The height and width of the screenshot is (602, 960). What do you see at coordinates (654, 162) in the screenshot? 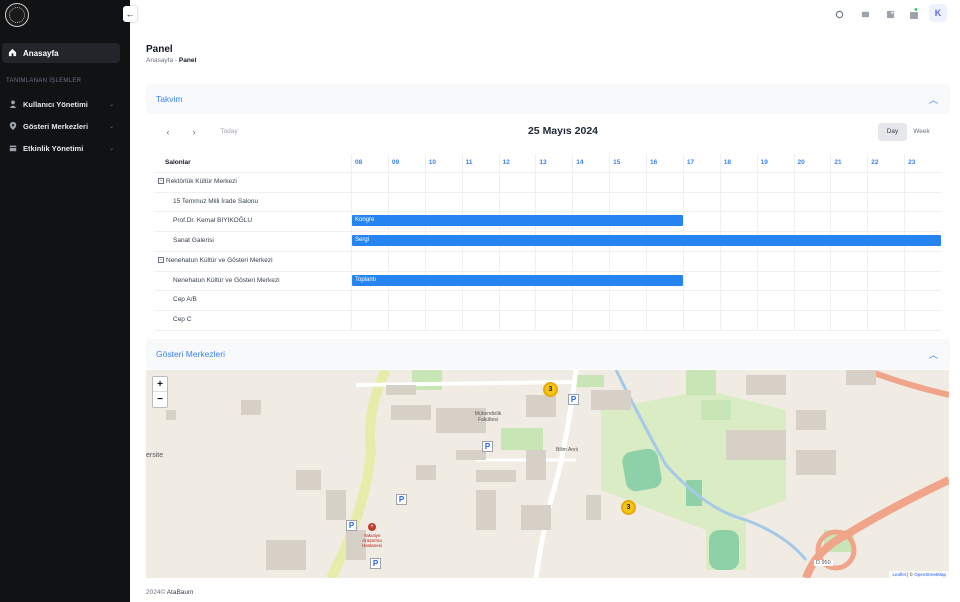
I see `timeline-hour-label: 16` at bounding box center [654, 162].